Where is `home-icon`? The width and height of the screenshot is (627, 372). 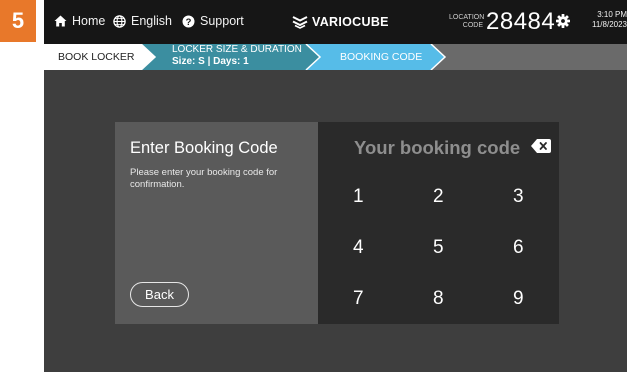 home-icon is located at coordinates (60, 21).